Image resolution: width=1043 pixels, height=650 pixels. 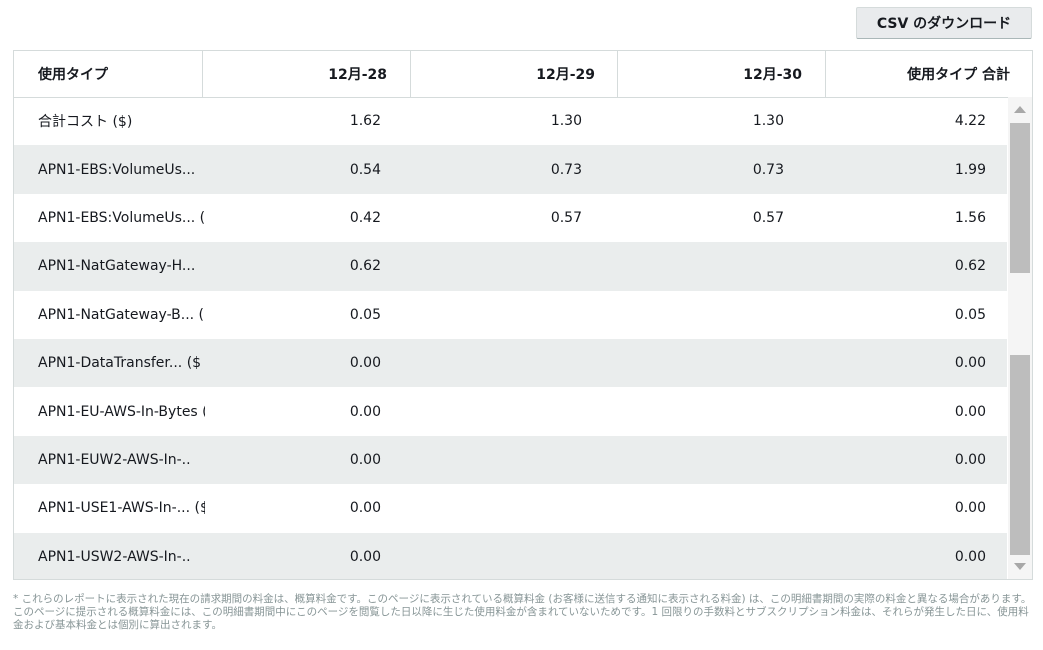 What do you see at coordinates (365, 121) in the screenshot?
I see `value-cell-1228: 1.62` at bounding box center [365, 121].